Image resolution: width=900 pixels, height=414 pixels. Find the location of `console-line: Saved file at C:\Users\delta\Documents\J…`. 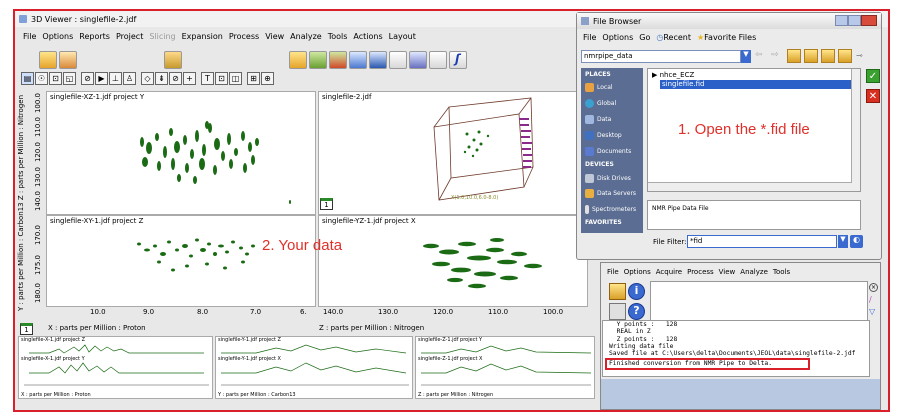

console-line: Saved file at C:\Users\delta\Documents\J… is located at coordinates (732, 354).